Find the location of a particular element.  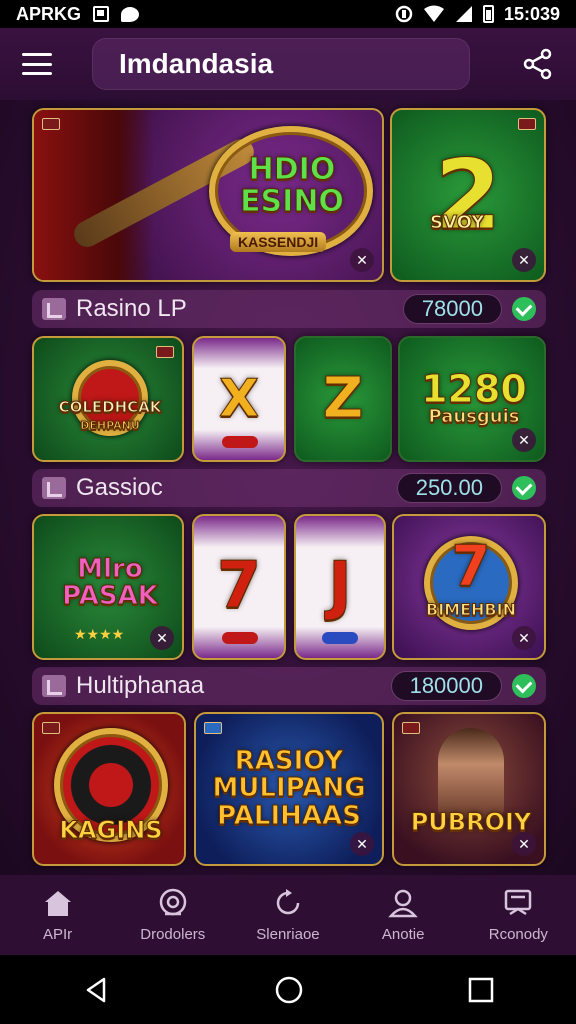

game-title: X is located at coordinates (239, 398).